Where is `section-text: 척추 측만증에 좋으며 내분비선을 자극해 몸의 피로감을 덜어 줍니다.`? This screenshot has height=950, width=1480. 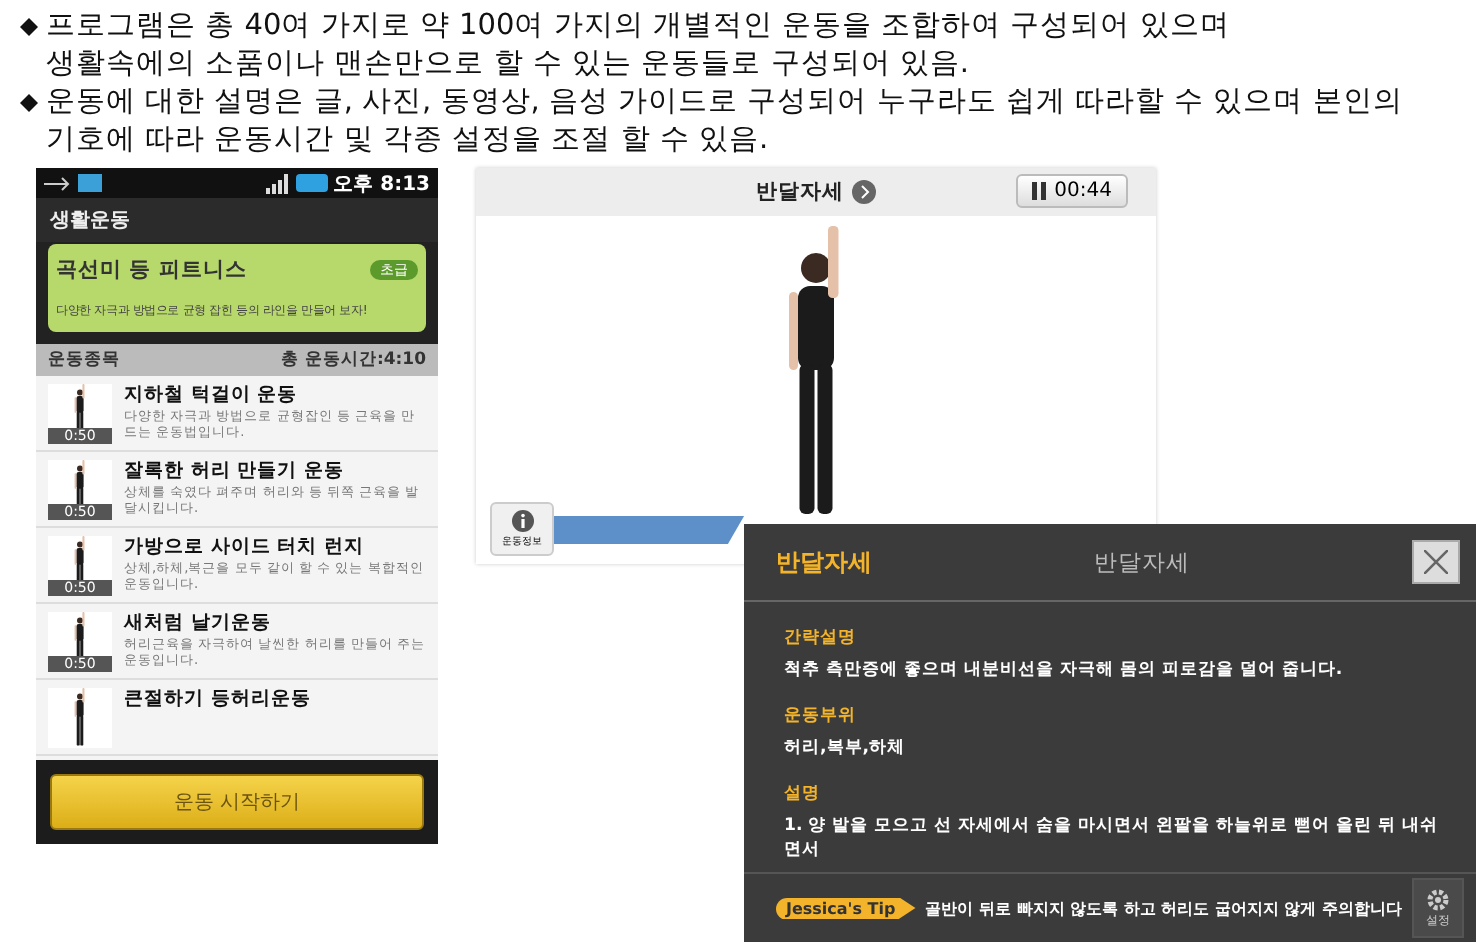 section-text: 척추 측만증에 좋으며 내분비선을 자극해 몸의 피로감을 덜어 줍니다. is located at coordinates (1064, 670).